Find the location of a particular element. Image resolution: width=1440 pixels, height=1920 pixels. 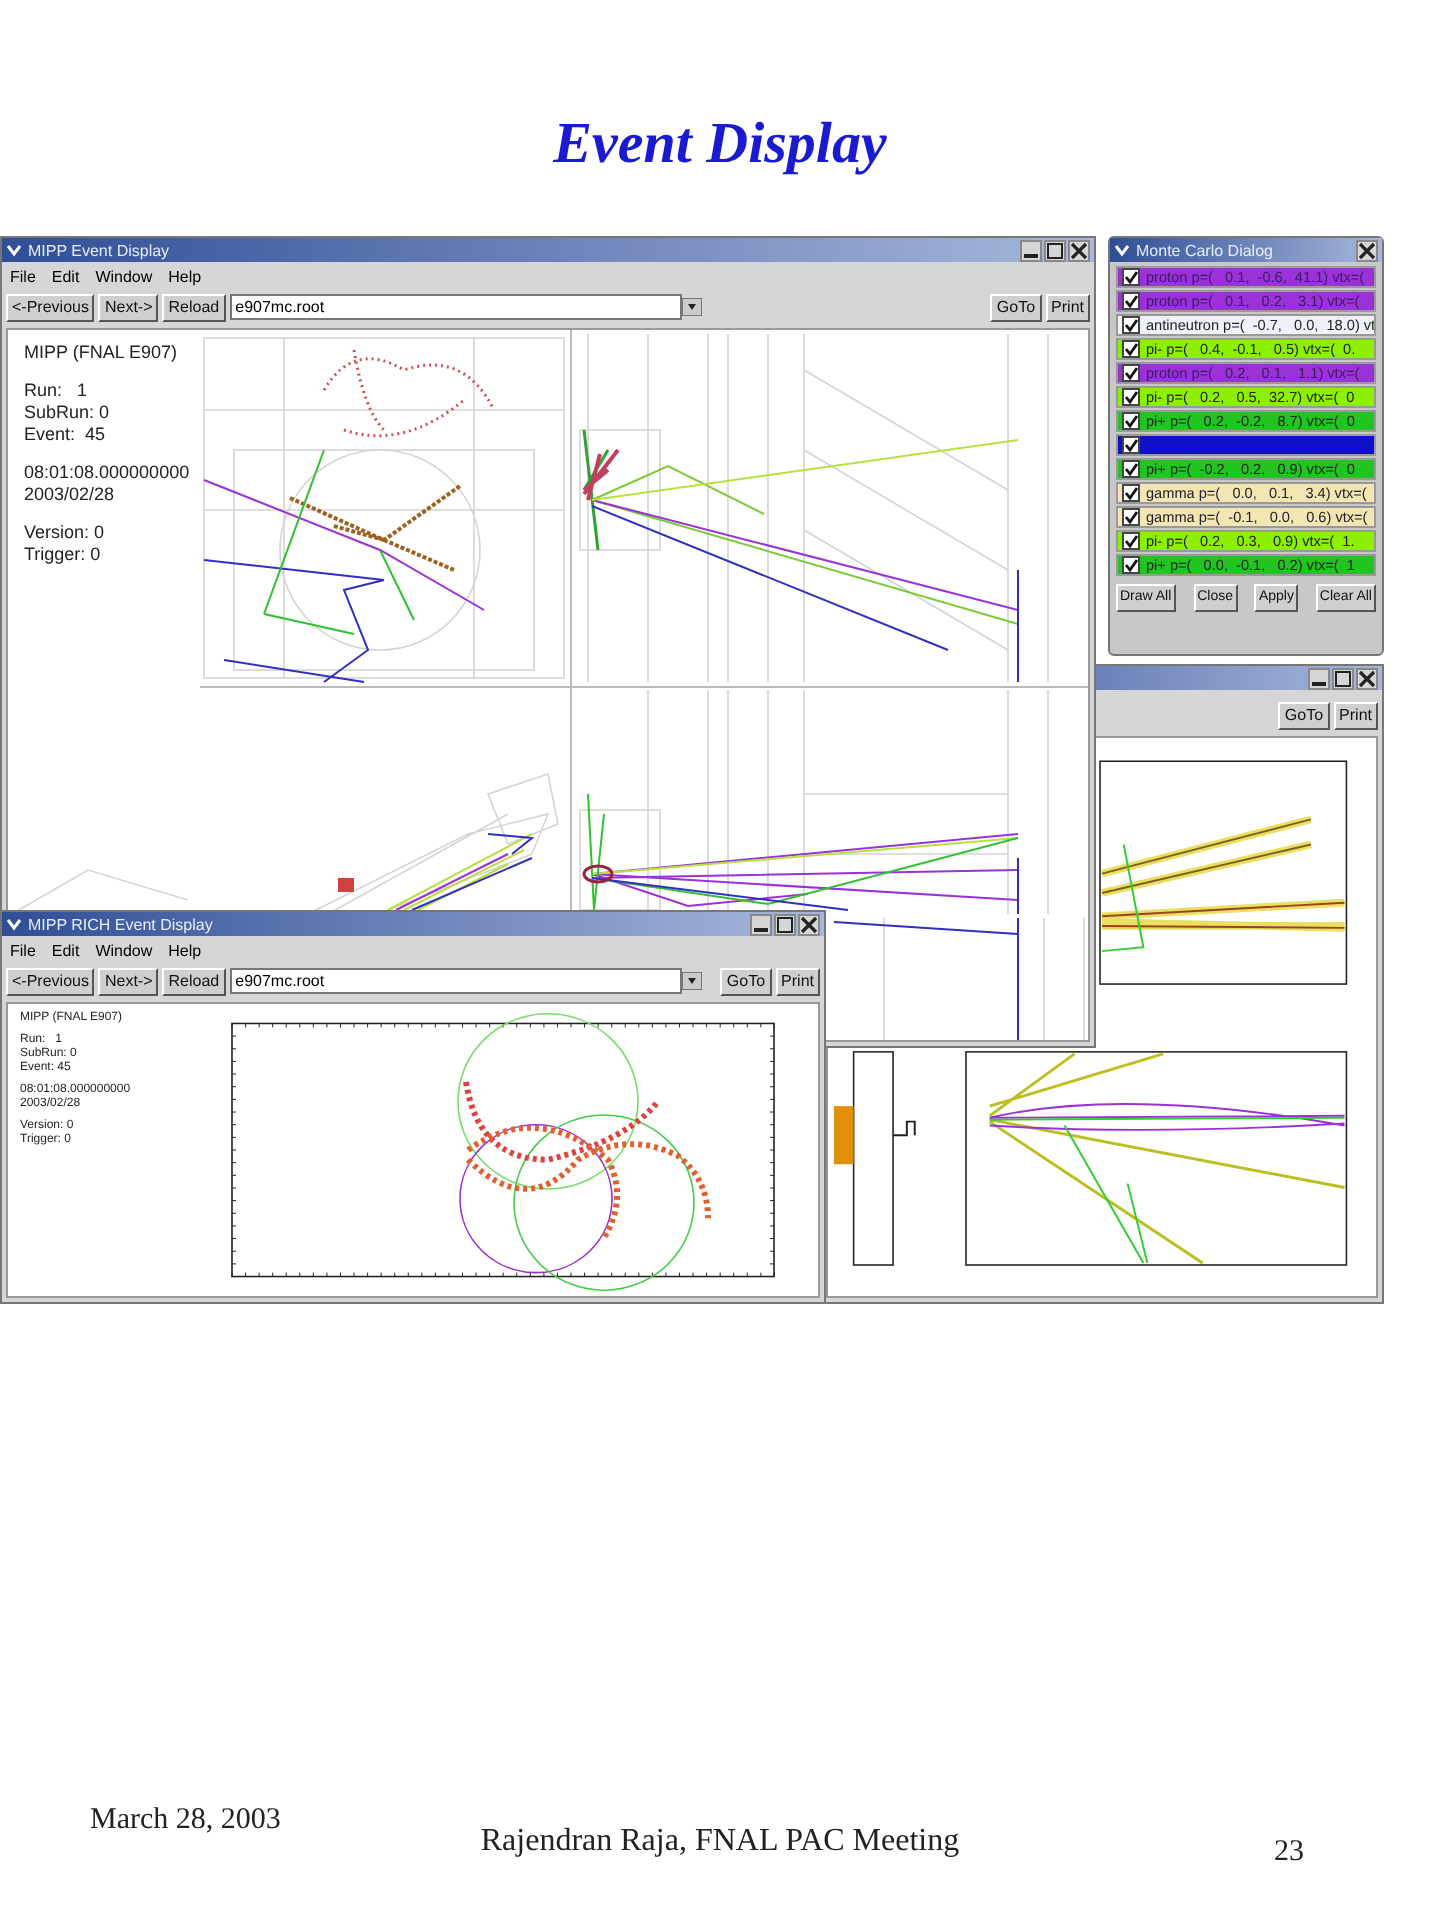

event-info-text: Trigger: 0 is located at coordinates (63, 555).